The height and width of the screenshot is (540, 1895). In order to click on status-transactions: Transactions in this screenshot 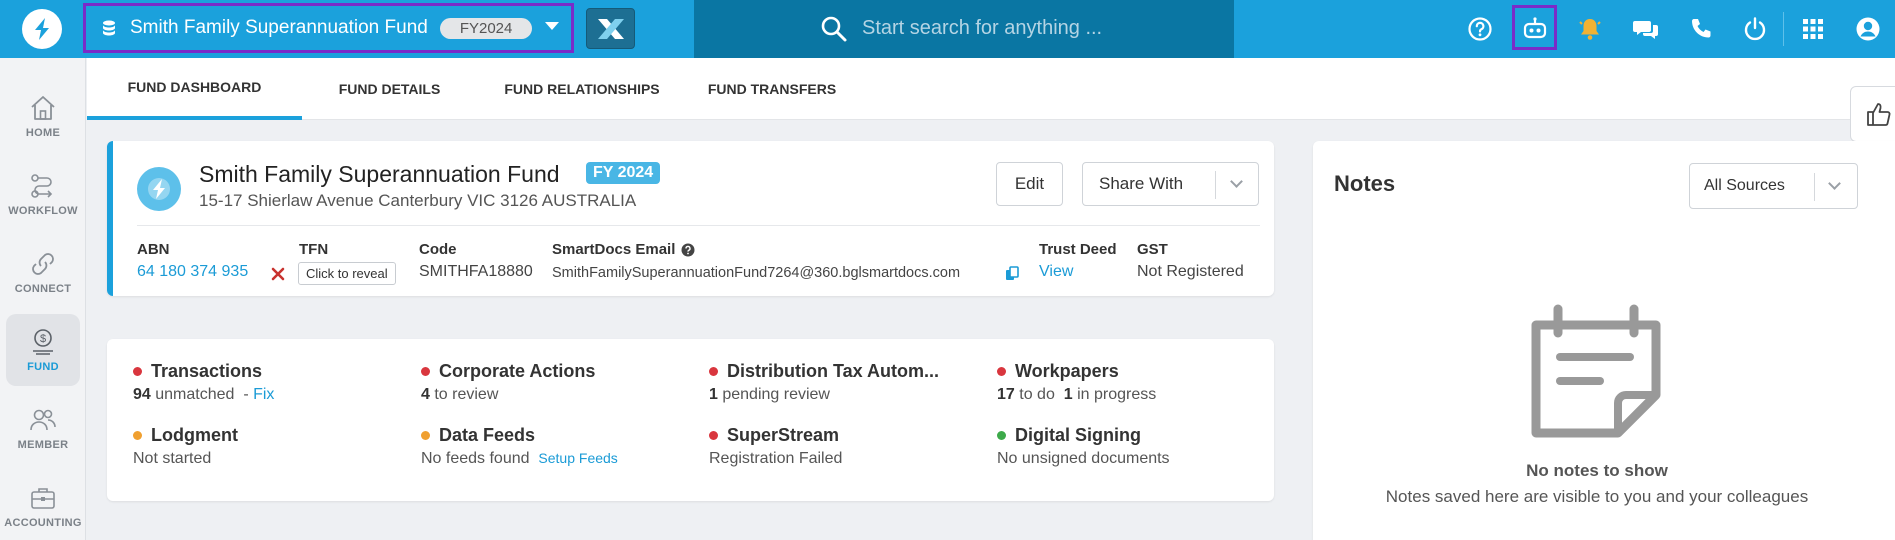, I will do `click(197, 371)`.